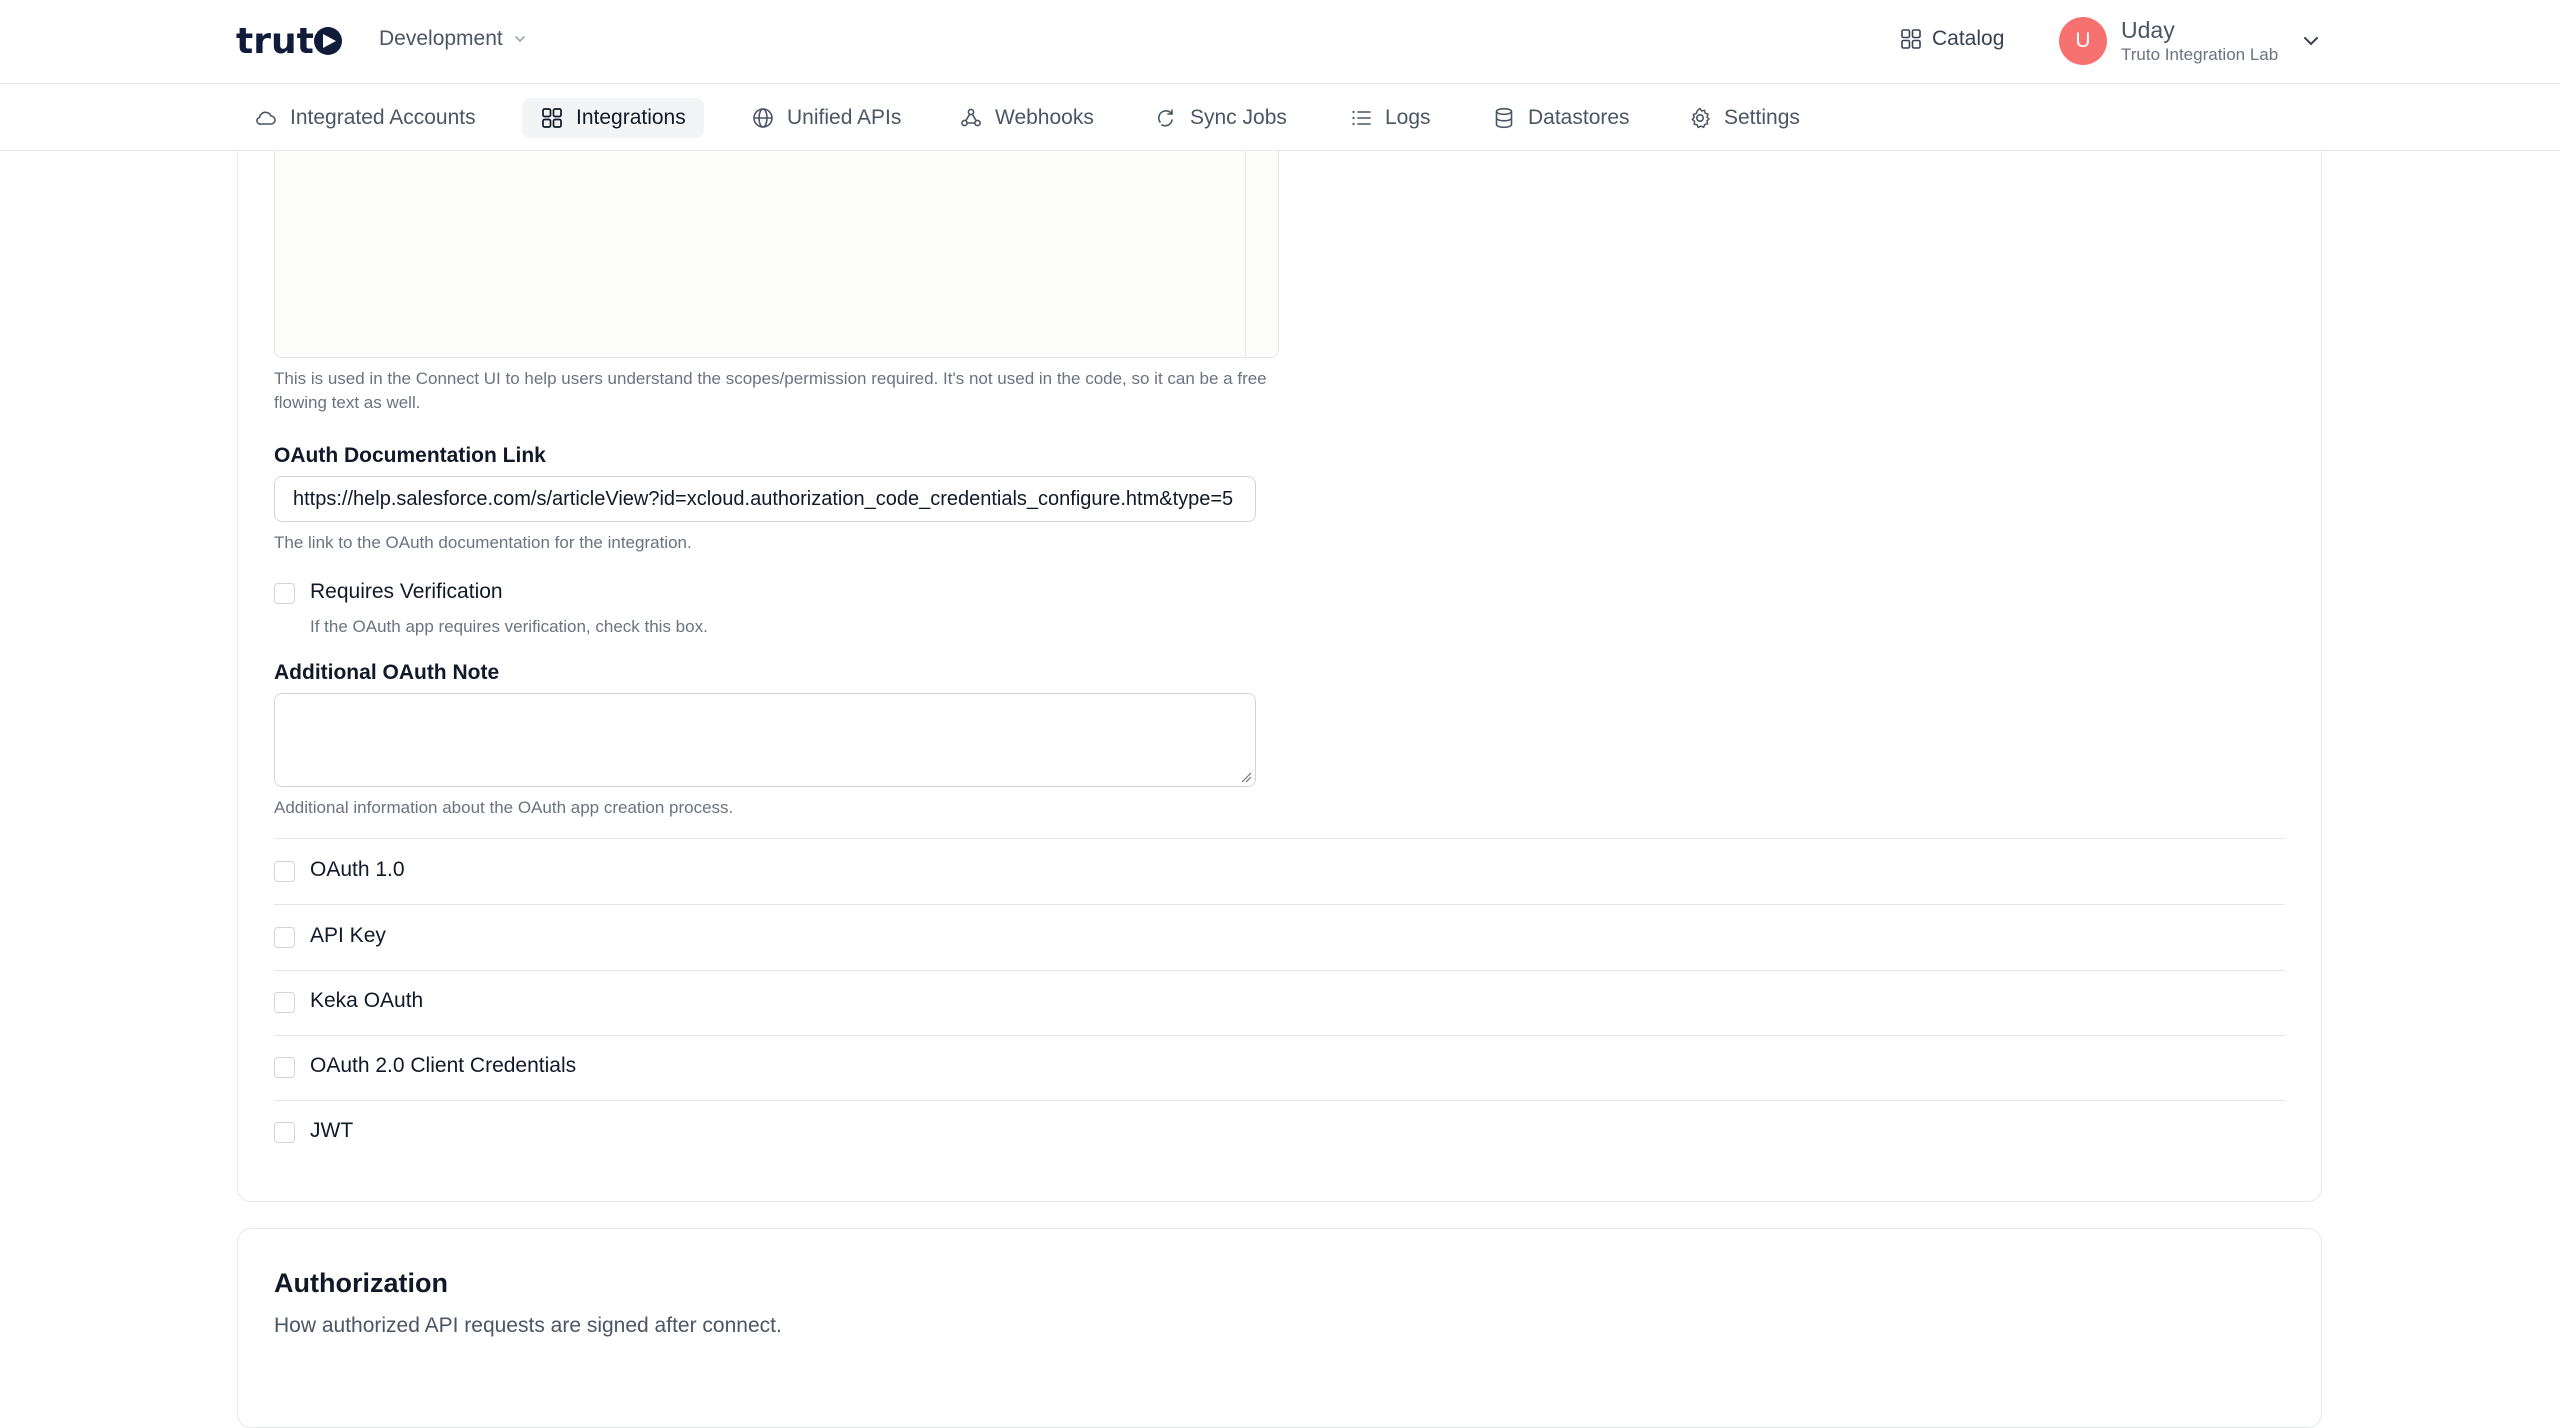  Describe the element at coordinates (441, 38) in the screenshot. I see `environment-label: Development` at that location.